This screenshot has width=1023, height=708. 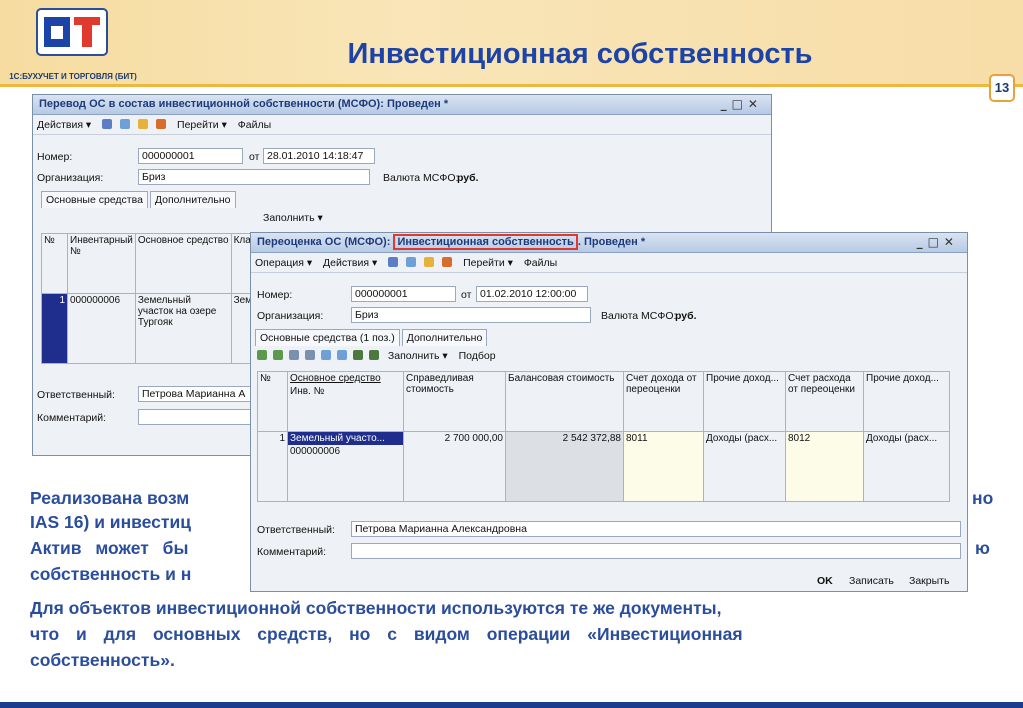 I want to click on responsible-label: Ответственный:, so click(x=296, y=530).